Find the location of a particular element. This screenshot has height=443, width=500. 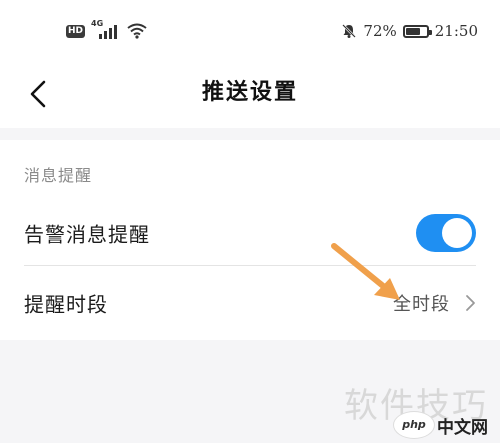

cellular-signal-icon: 4G is located at coordinates (106, 30).